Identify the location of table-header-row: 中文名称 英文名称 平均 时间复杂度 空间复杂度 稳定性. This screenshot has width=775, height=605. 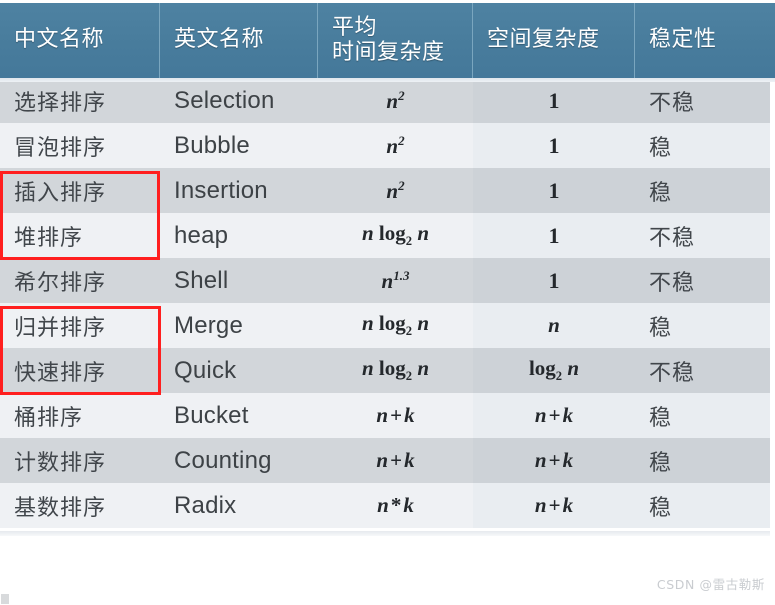
(387, 40).